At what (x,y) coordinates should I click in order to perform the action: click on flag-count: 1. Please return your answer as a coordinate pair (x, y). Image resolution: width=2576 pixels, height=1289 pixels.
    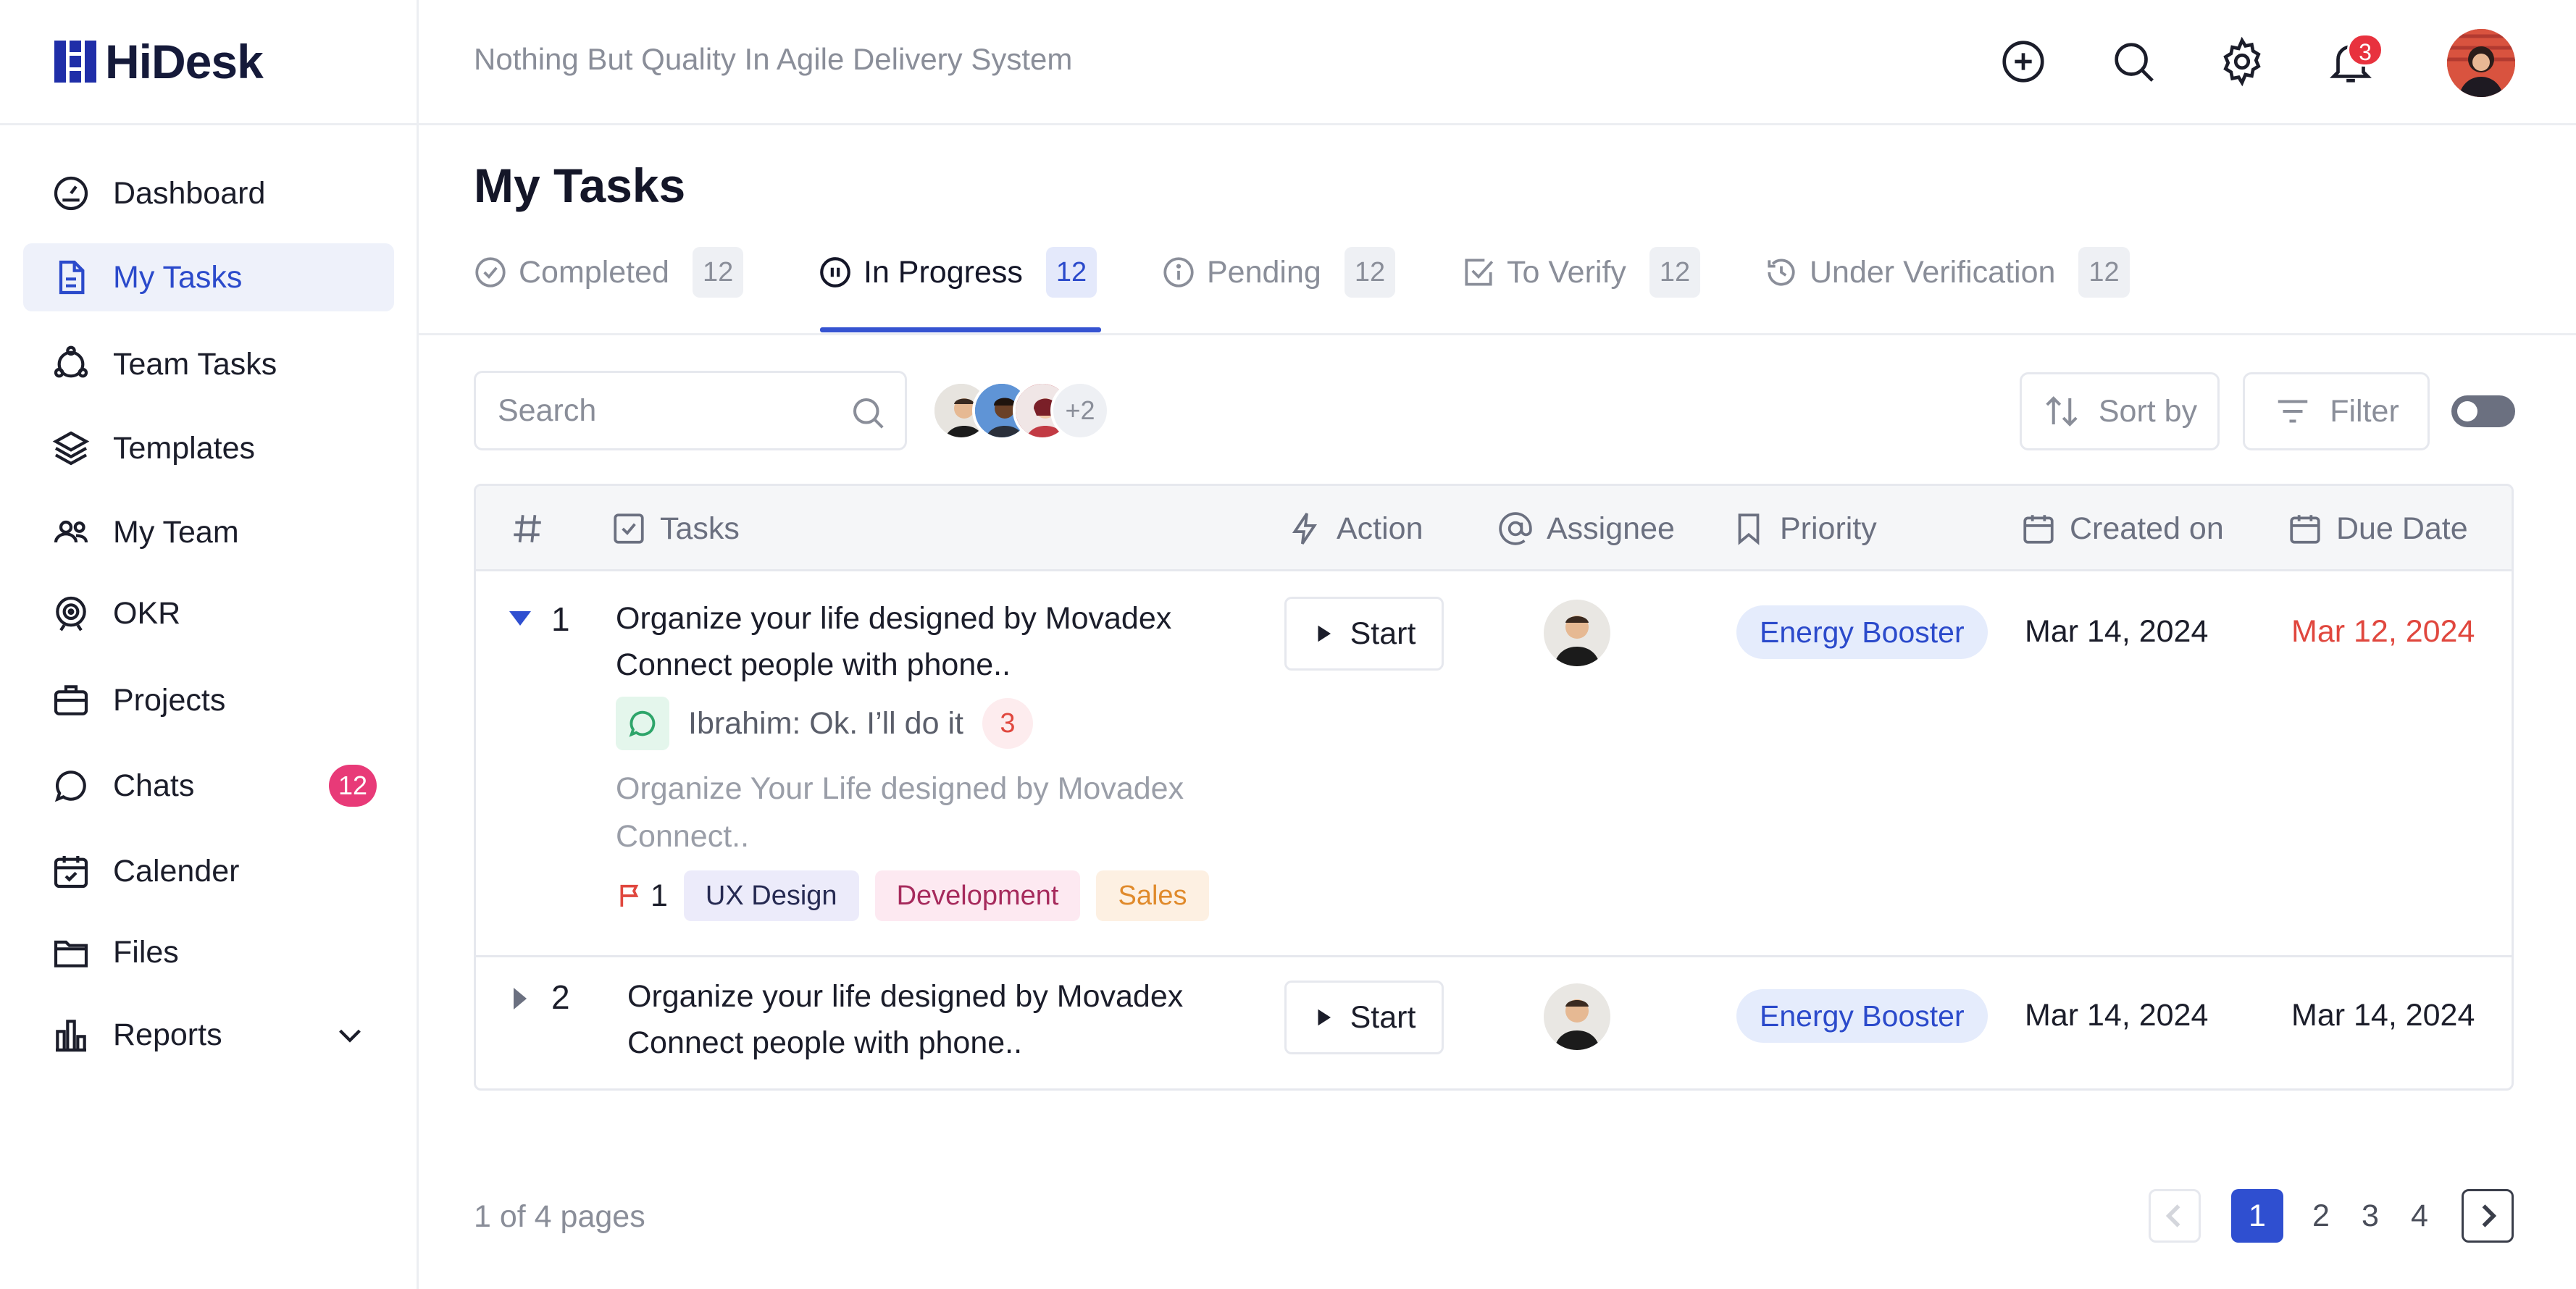
    Looking at the image, I should click on (659, 895).